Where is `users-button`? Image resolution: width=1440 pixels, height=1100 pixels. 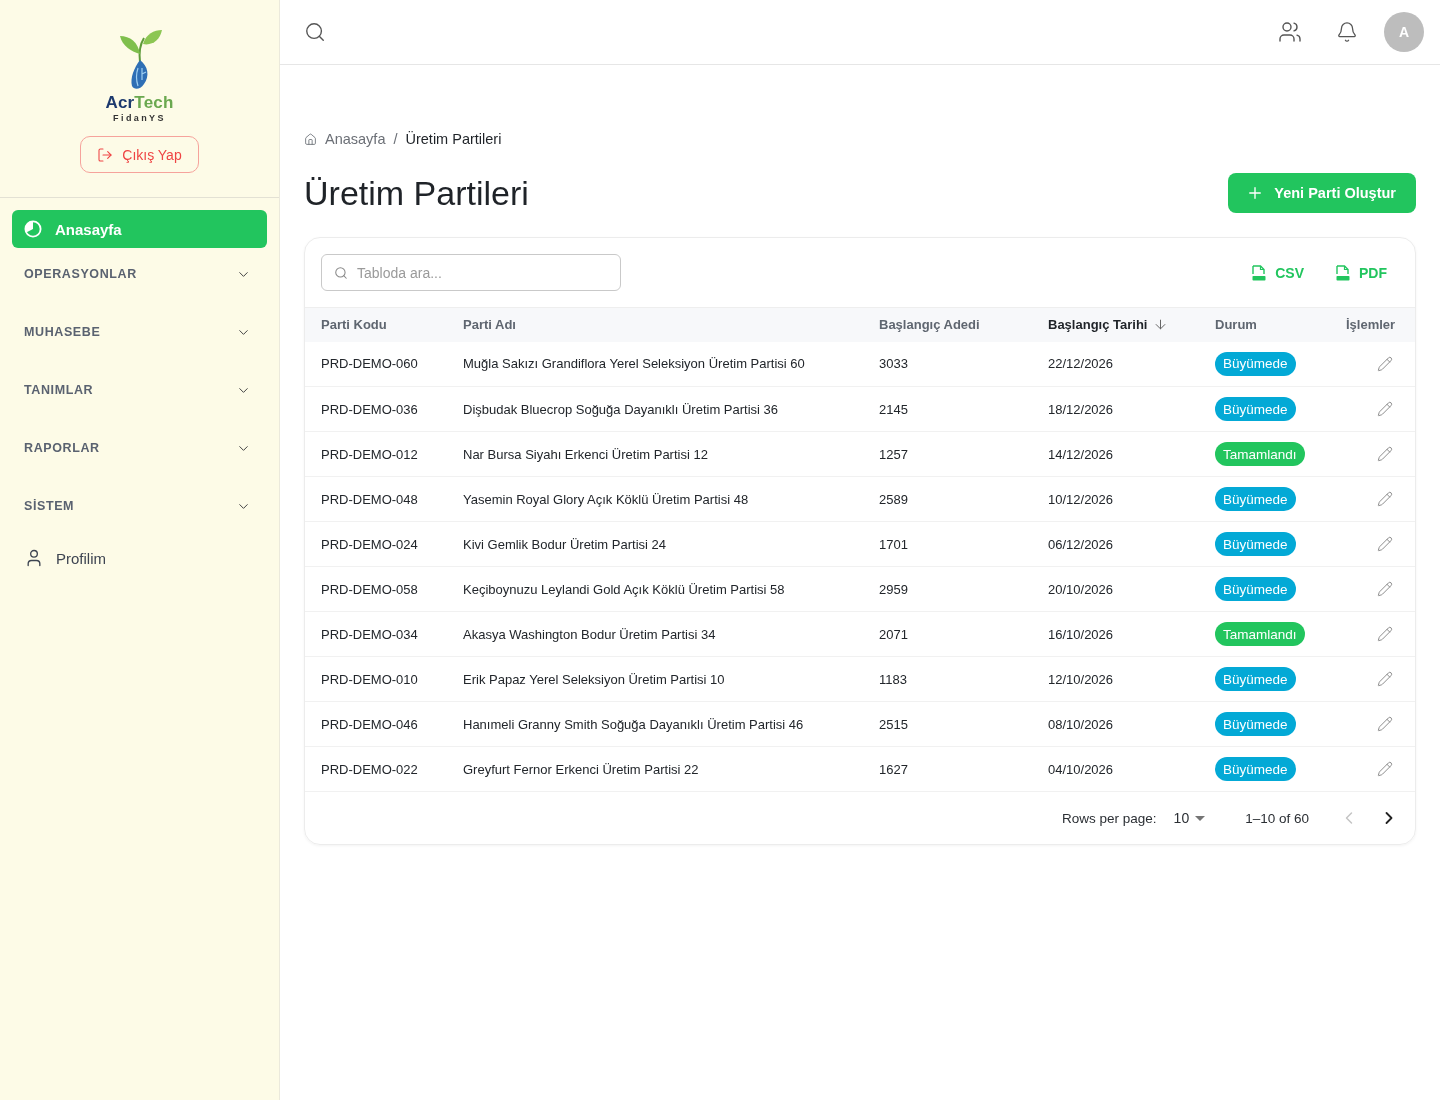
users-button is located at coordinates (1290, 32).